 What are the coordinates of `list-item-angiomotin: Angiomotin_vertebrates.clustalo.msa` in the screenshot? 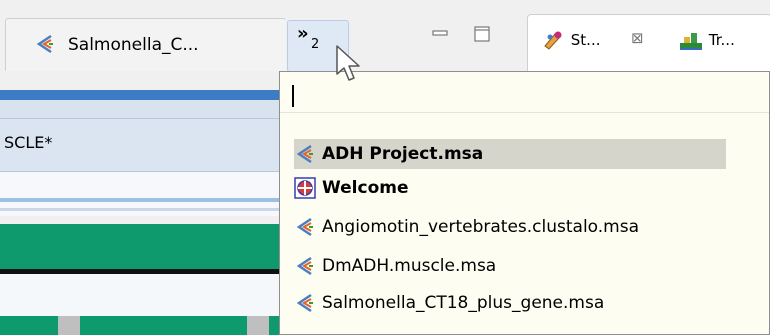 It's located at (510, 227).